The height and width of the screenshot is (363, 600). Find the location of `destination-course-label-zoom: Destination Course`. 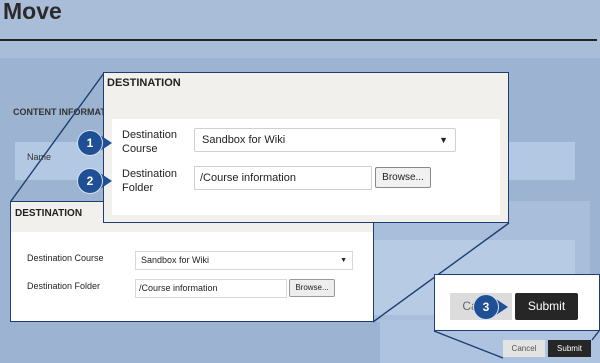

destination-course-label-zoom: Destination Course is located at coordinates (150, 142).